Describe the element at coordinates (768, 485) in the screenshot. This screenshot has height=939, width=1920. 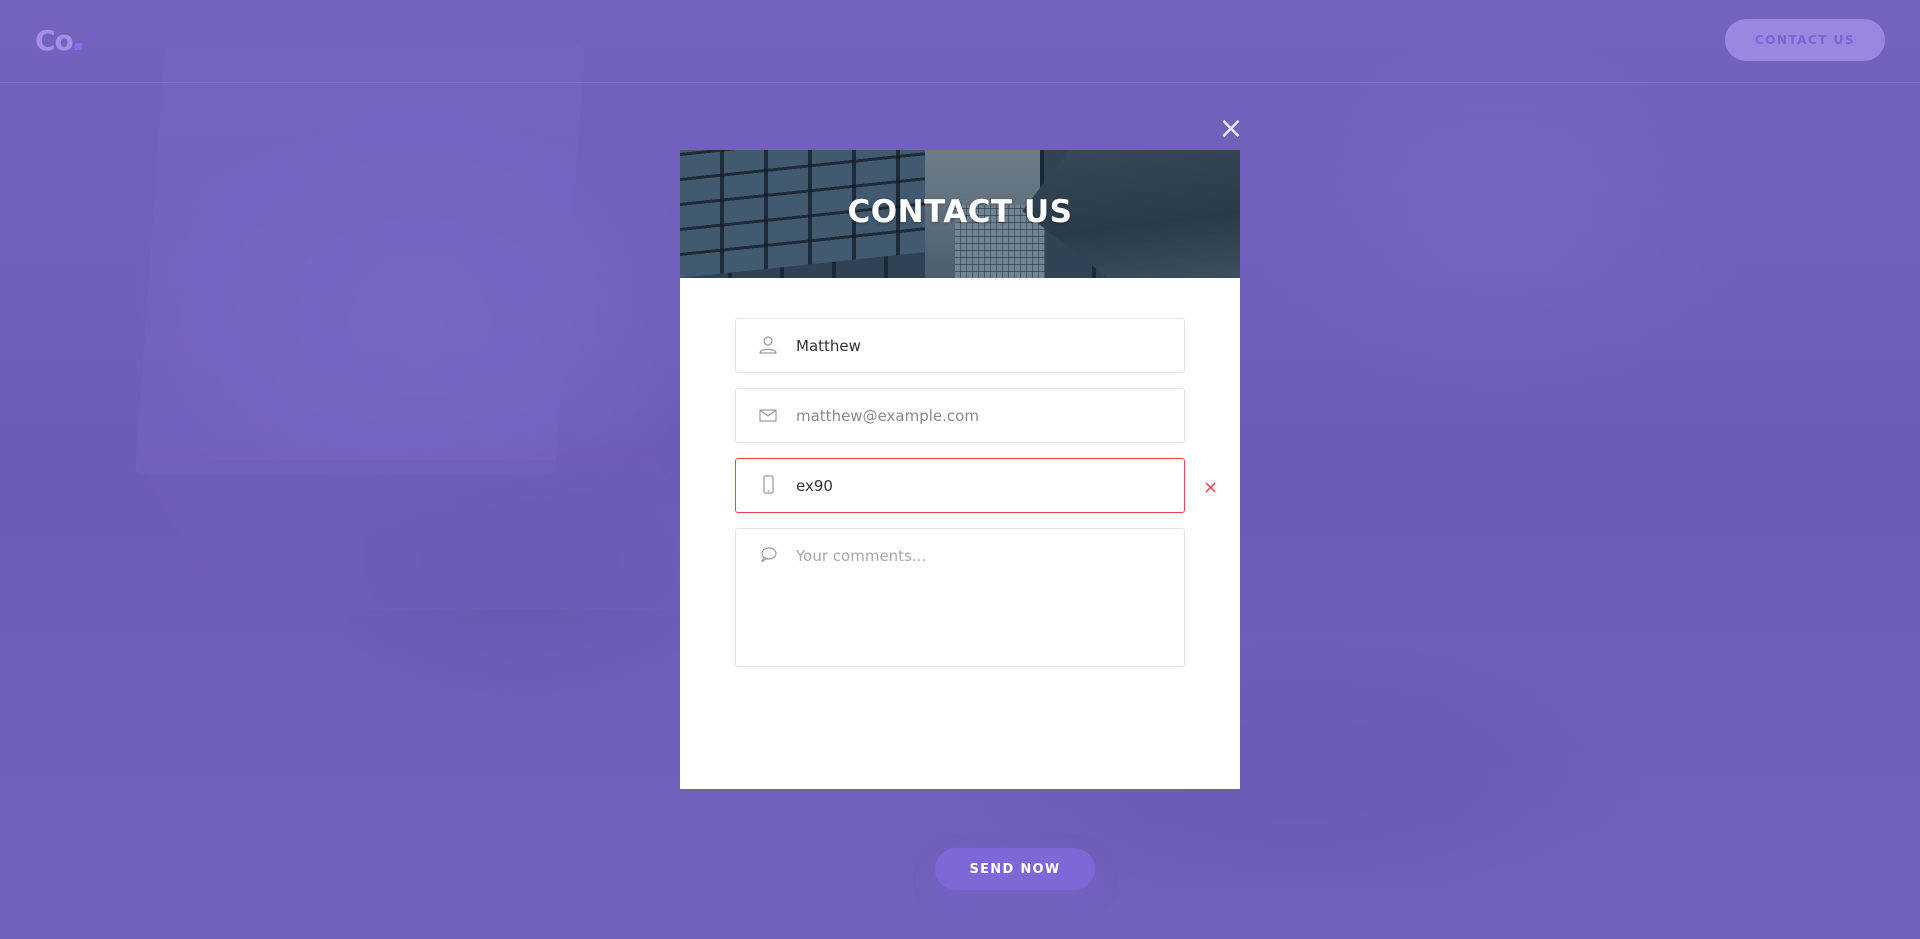
I see `mobile-phone-icon` at that location.